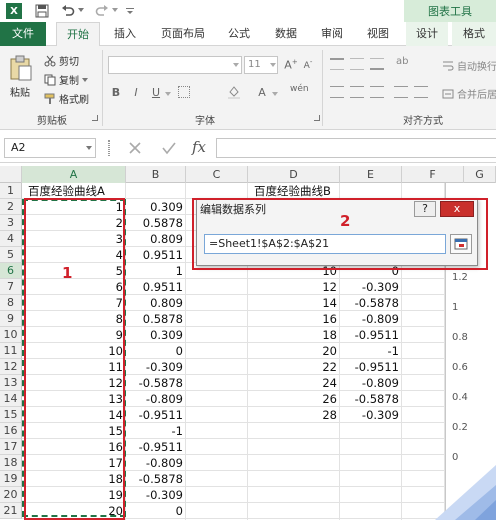 The width and height of the screenshot is (496, 520). What do you see at coordinates (11, 335) in the screenshot?
I see `row-header: 10` at bounding box center [11, 335].